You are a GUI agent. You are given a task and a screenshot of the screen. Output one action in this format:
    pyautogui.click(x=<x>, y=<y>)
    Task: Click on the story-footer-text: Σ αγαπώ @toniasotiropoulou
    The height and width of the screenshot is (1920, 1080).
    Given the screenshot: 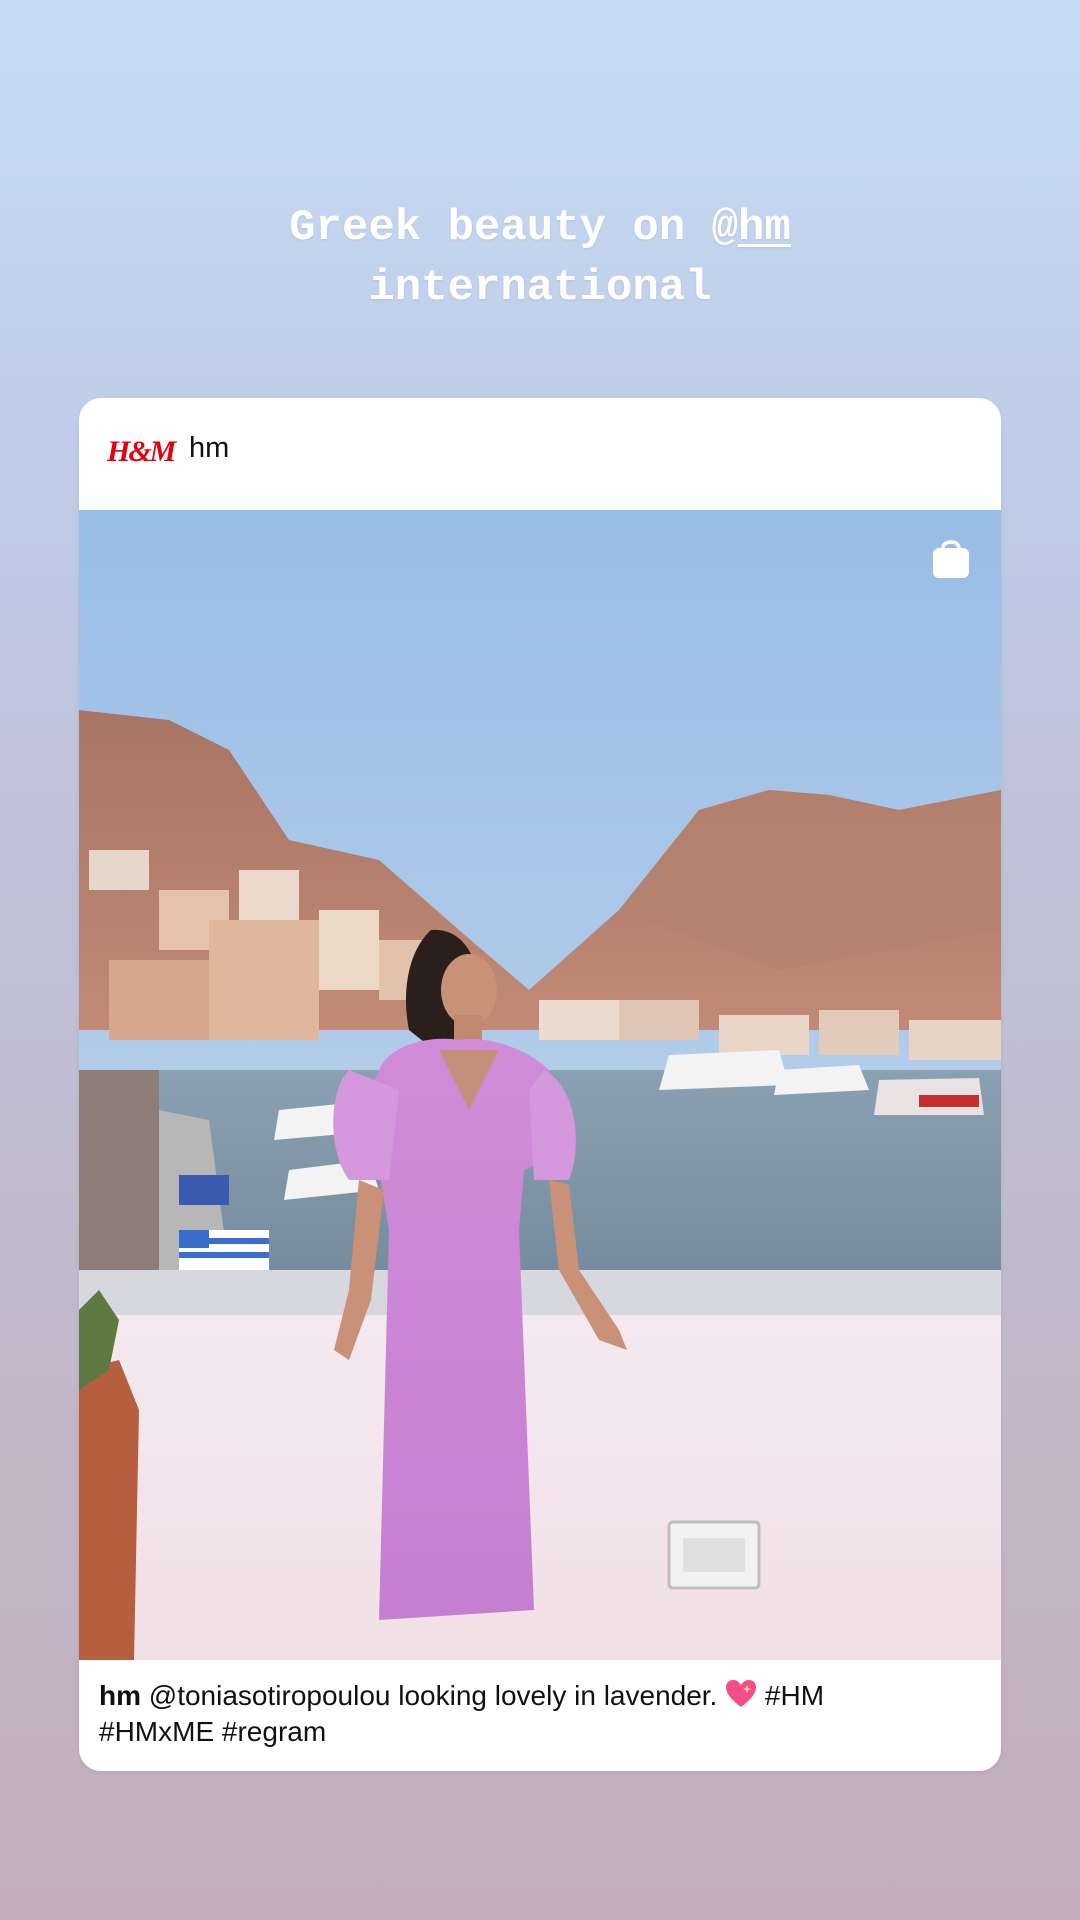 What is the action you would take?
    pyautogui.click(x=728, y=1745)
    